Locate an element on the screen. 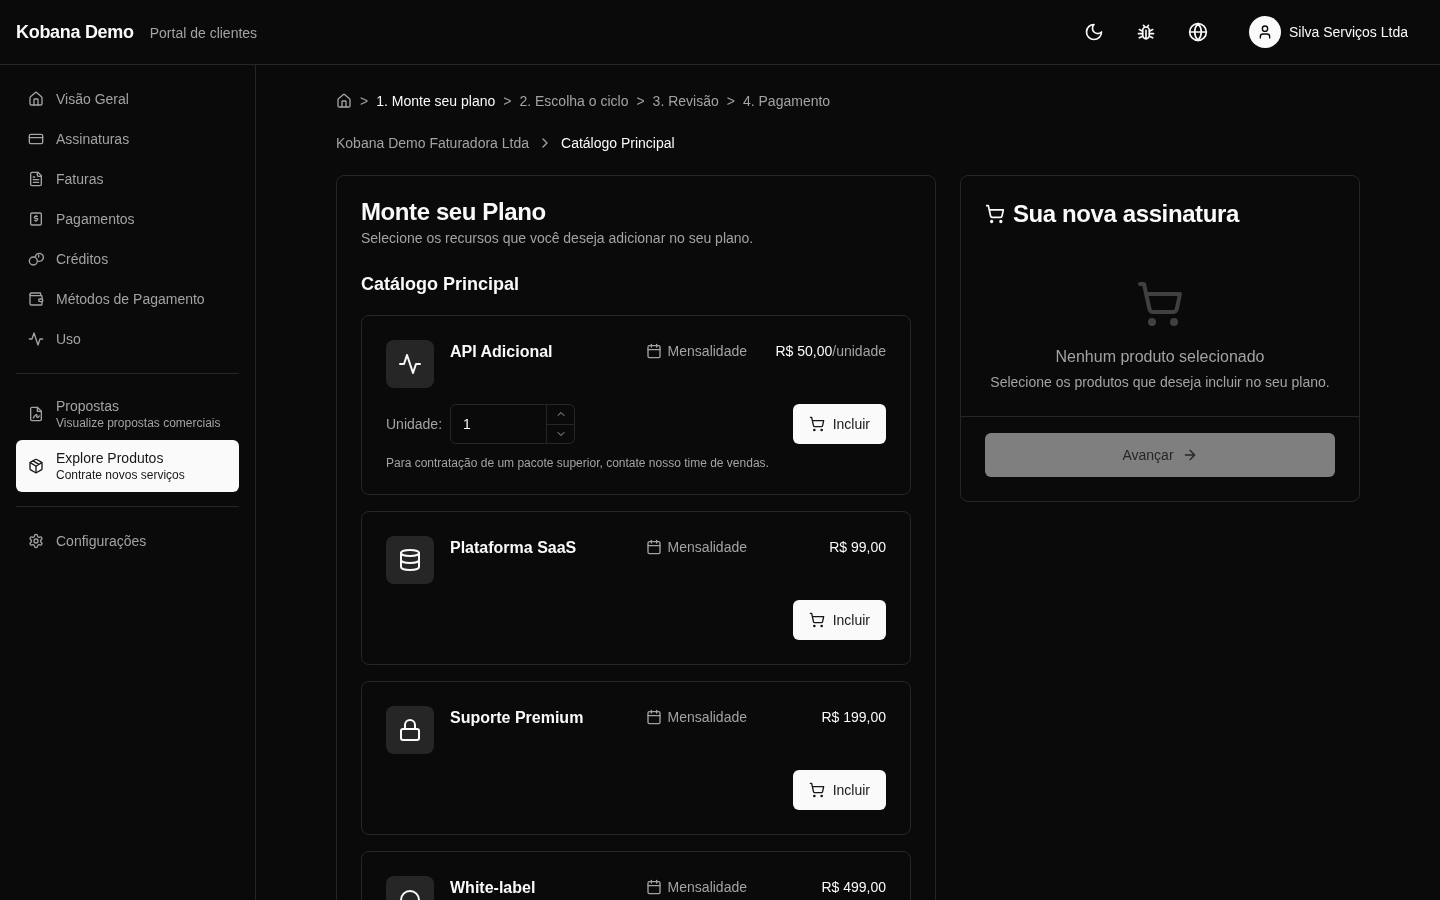 Image resolution: width=1440 pixels, height=900 pixels. quantity-input: 1 is located at coordinates (499, 424).